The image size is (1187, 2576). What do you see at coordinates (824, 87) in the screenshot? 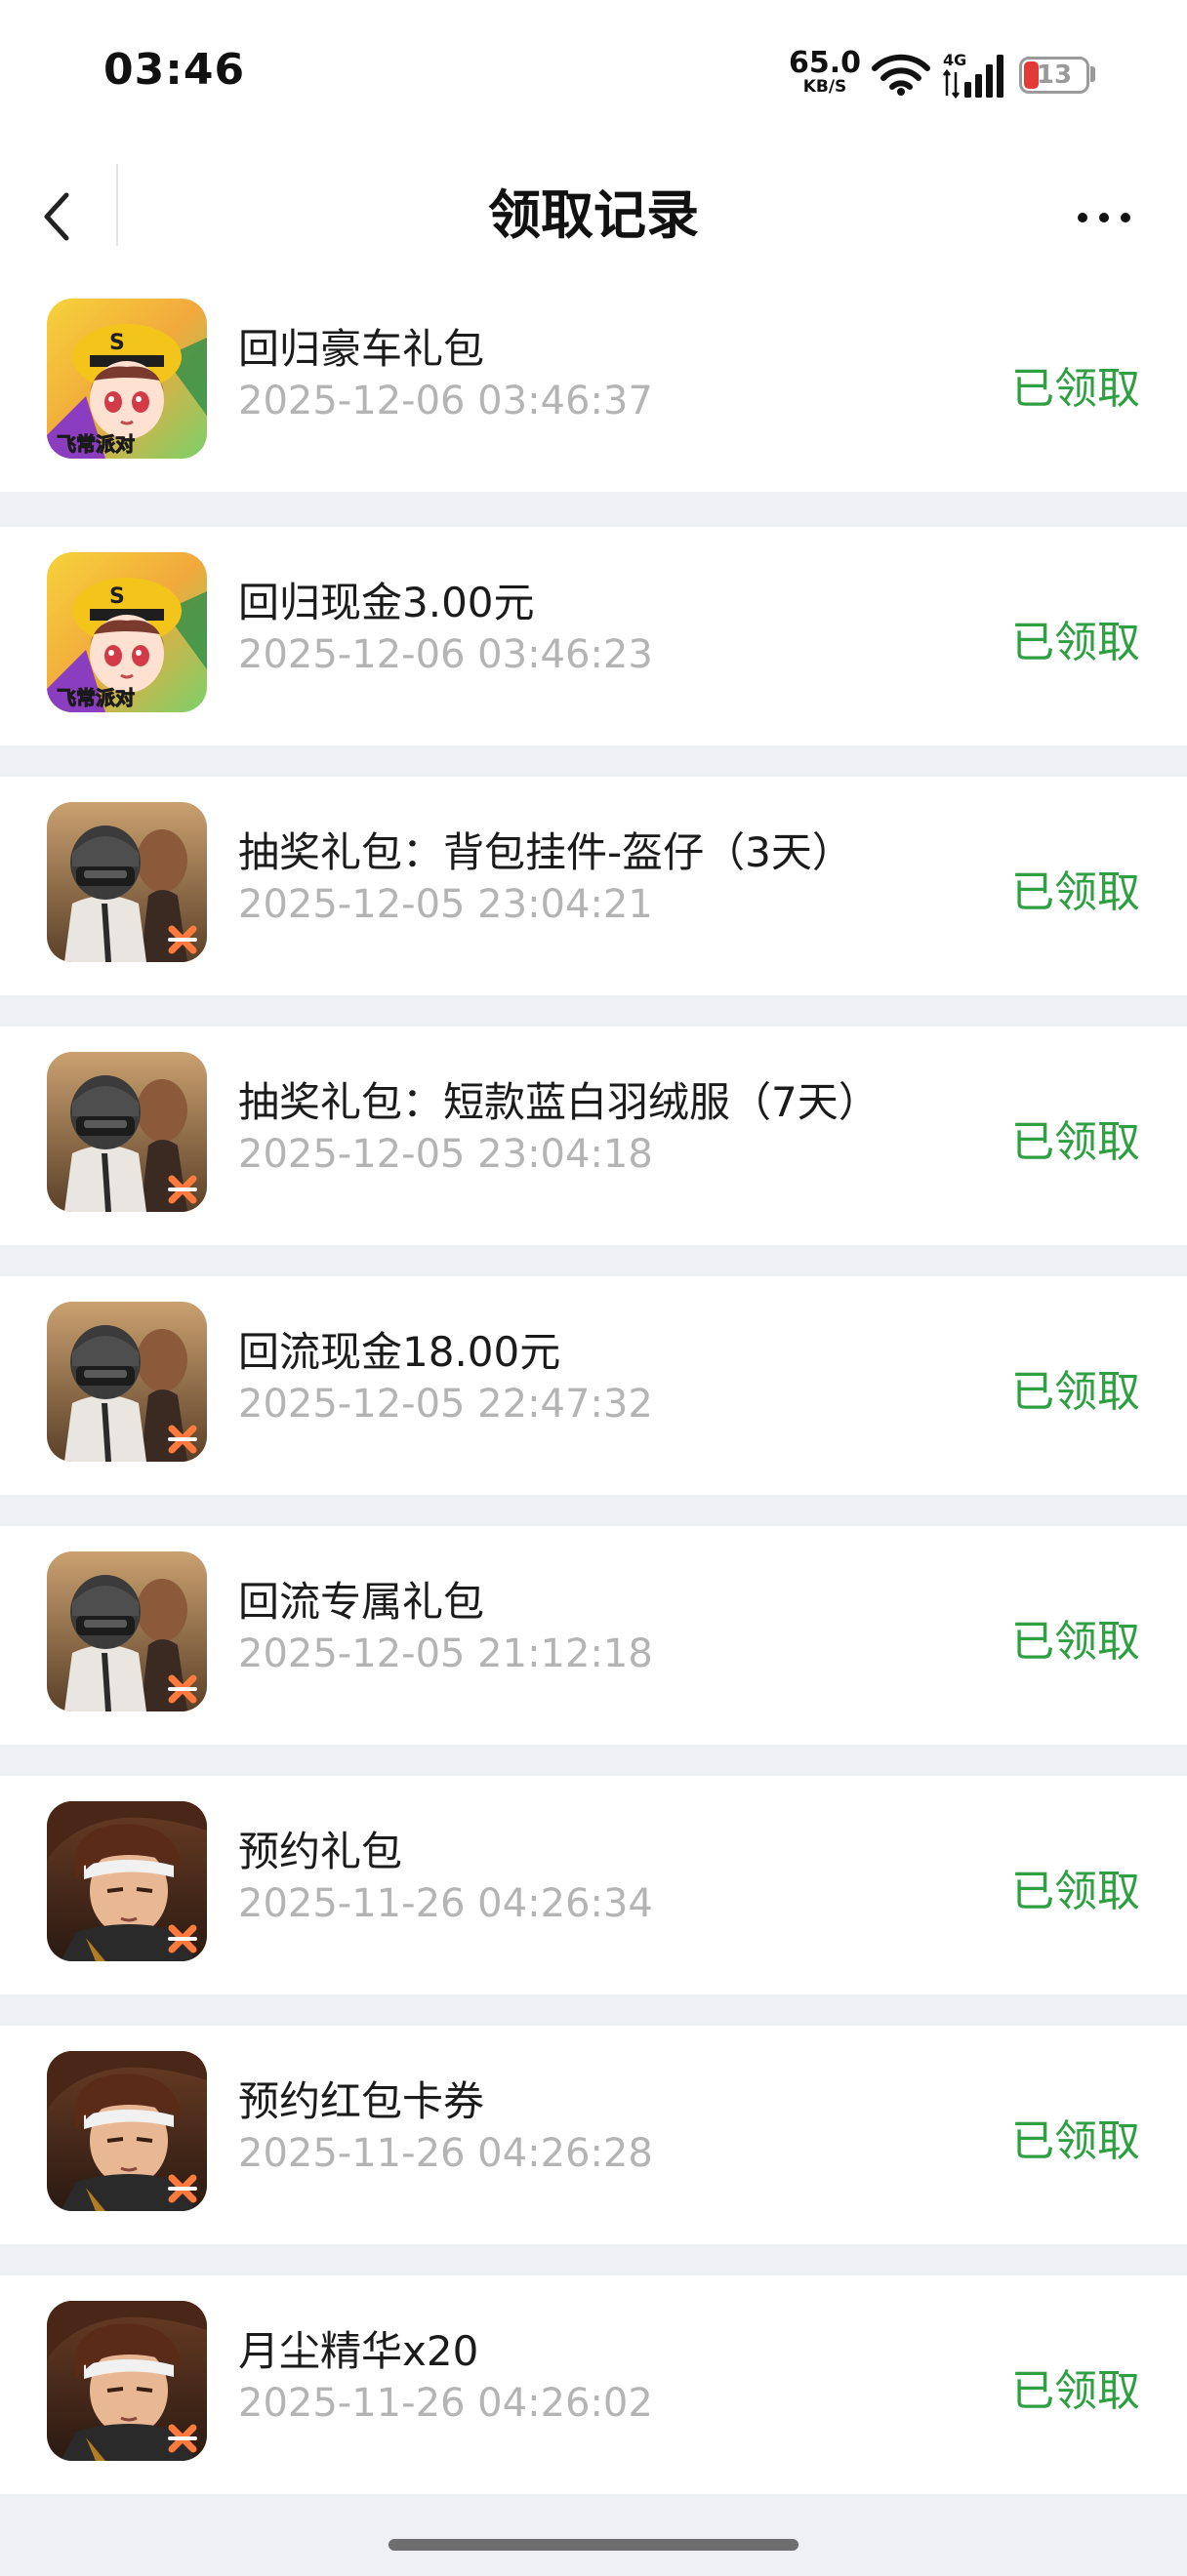
I see `network-speed-unit: KB/S` at bounding box center [824, 87].